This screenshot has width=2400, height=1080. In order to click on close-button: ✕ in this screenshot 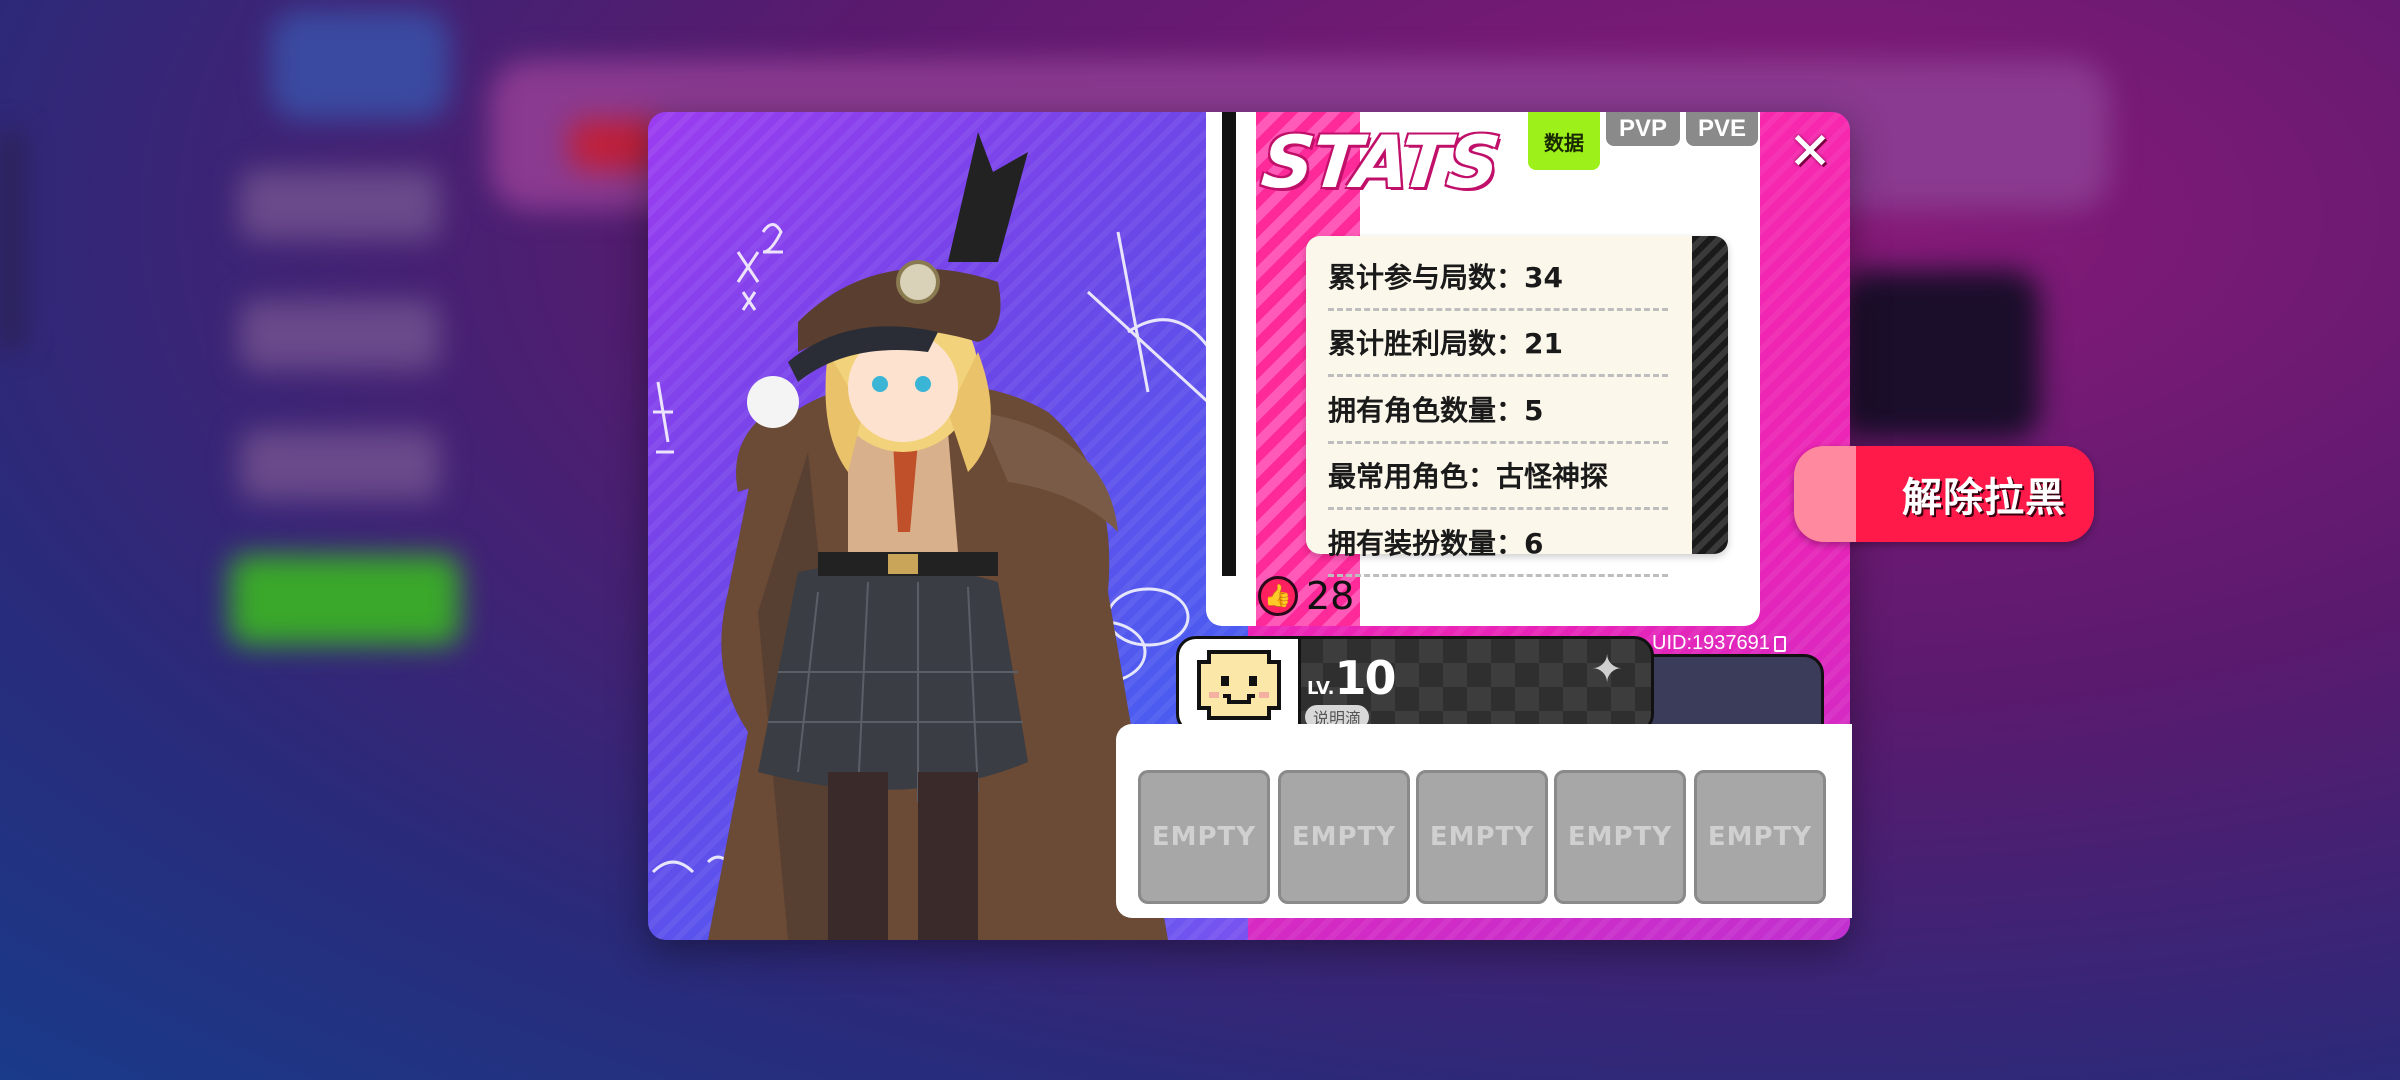, I will do `click(1810, 152)`.